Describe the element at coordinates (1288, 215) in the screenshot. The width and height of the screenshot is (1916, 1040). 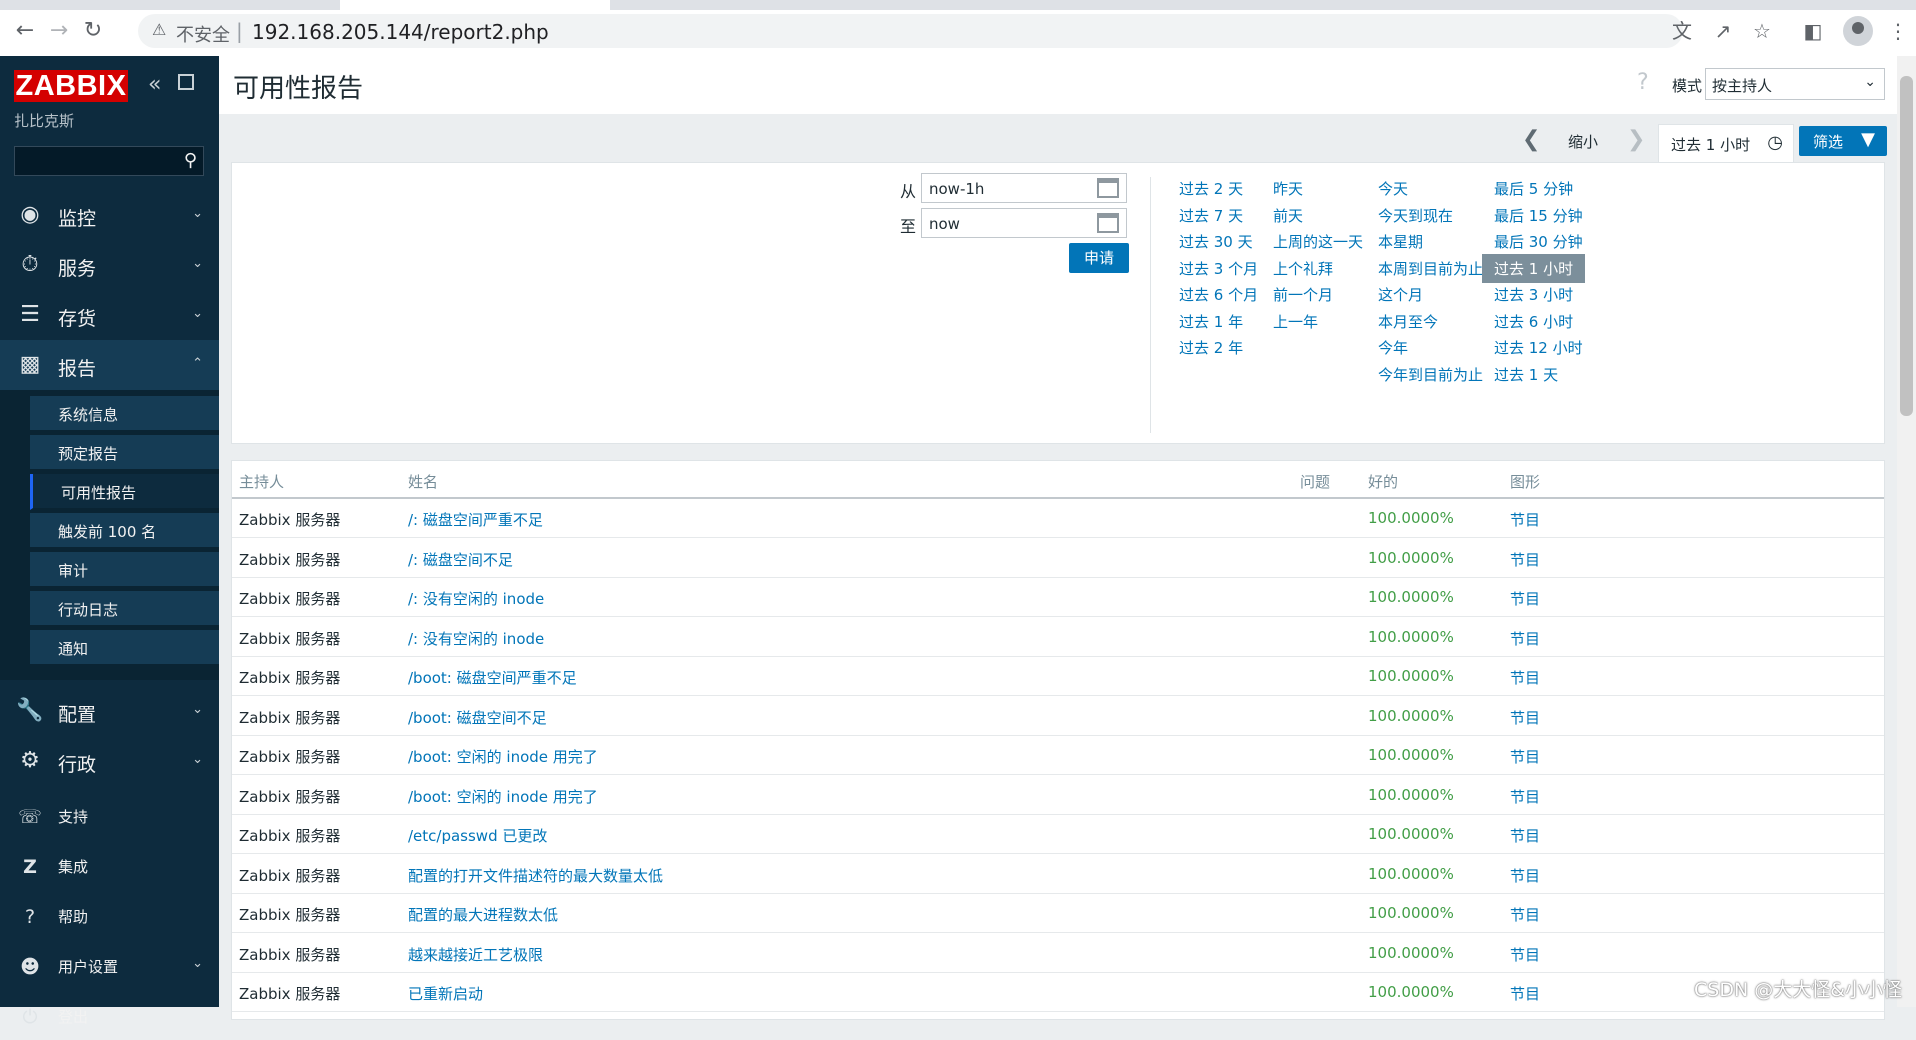
I see `quick-range-link: 前天` at that location.